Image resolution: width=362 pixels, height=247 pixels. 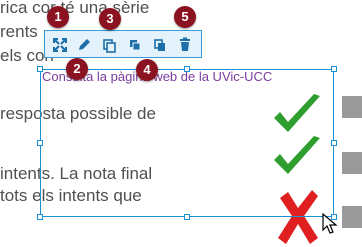 What do you see at coordinates (77, 69) in the screenshot?
I see `badge-2: 2` at bounding box center [77, 69].